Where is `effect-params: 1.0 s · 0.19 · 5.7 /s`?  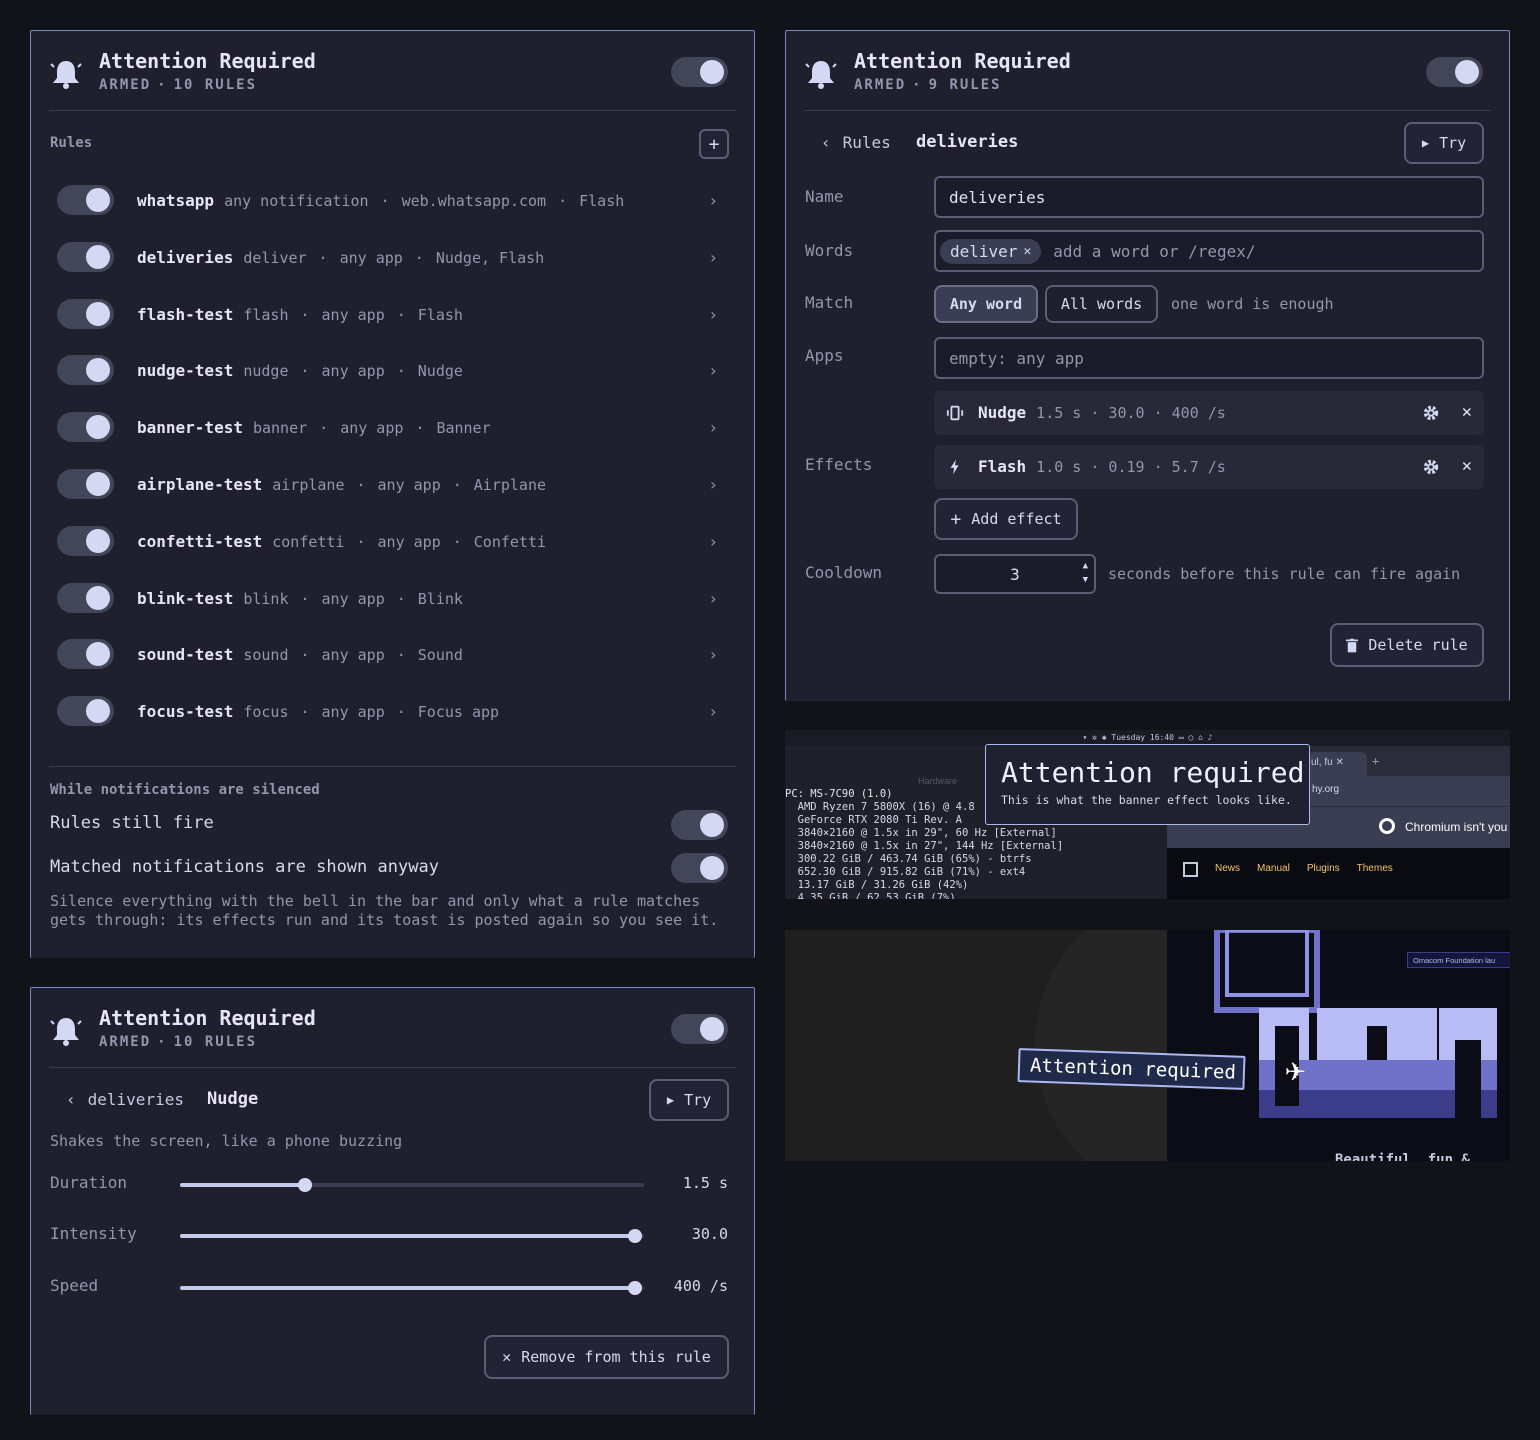 effect-params: 1.0 s · 0.19 · 5.7 /s is located at coordinates (1131, 467).